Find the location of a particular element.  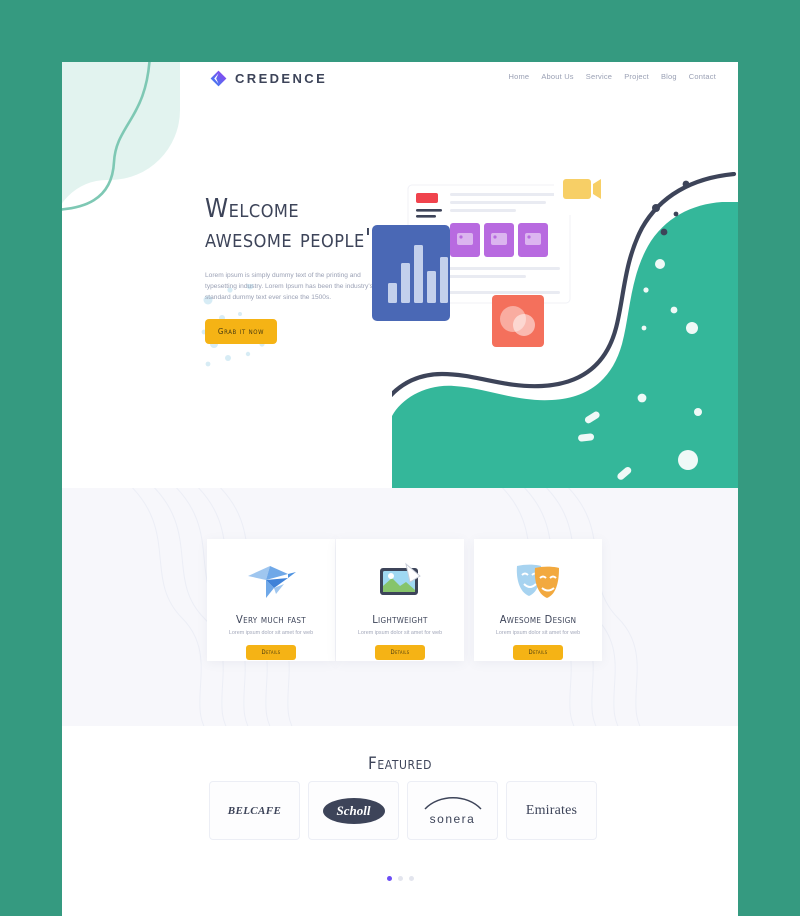

brand-label: sonera is located at coordinates (452, 818).